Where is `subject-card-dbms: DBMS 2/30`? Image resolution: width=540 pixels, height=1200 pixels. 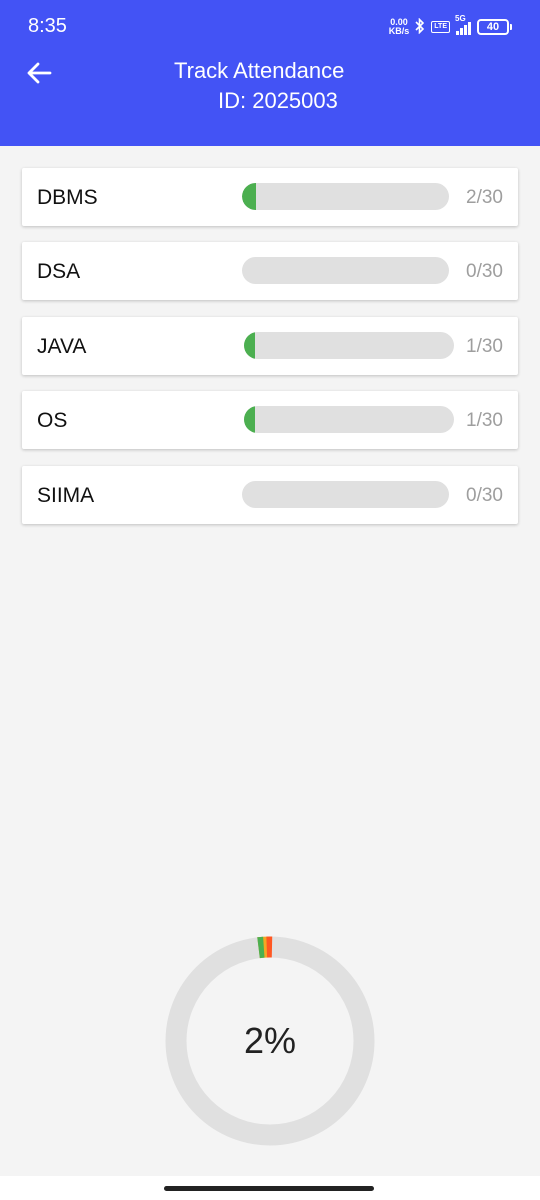
subject-card-dbms: DBMS 2/30 is located at coordinates (270, 197).